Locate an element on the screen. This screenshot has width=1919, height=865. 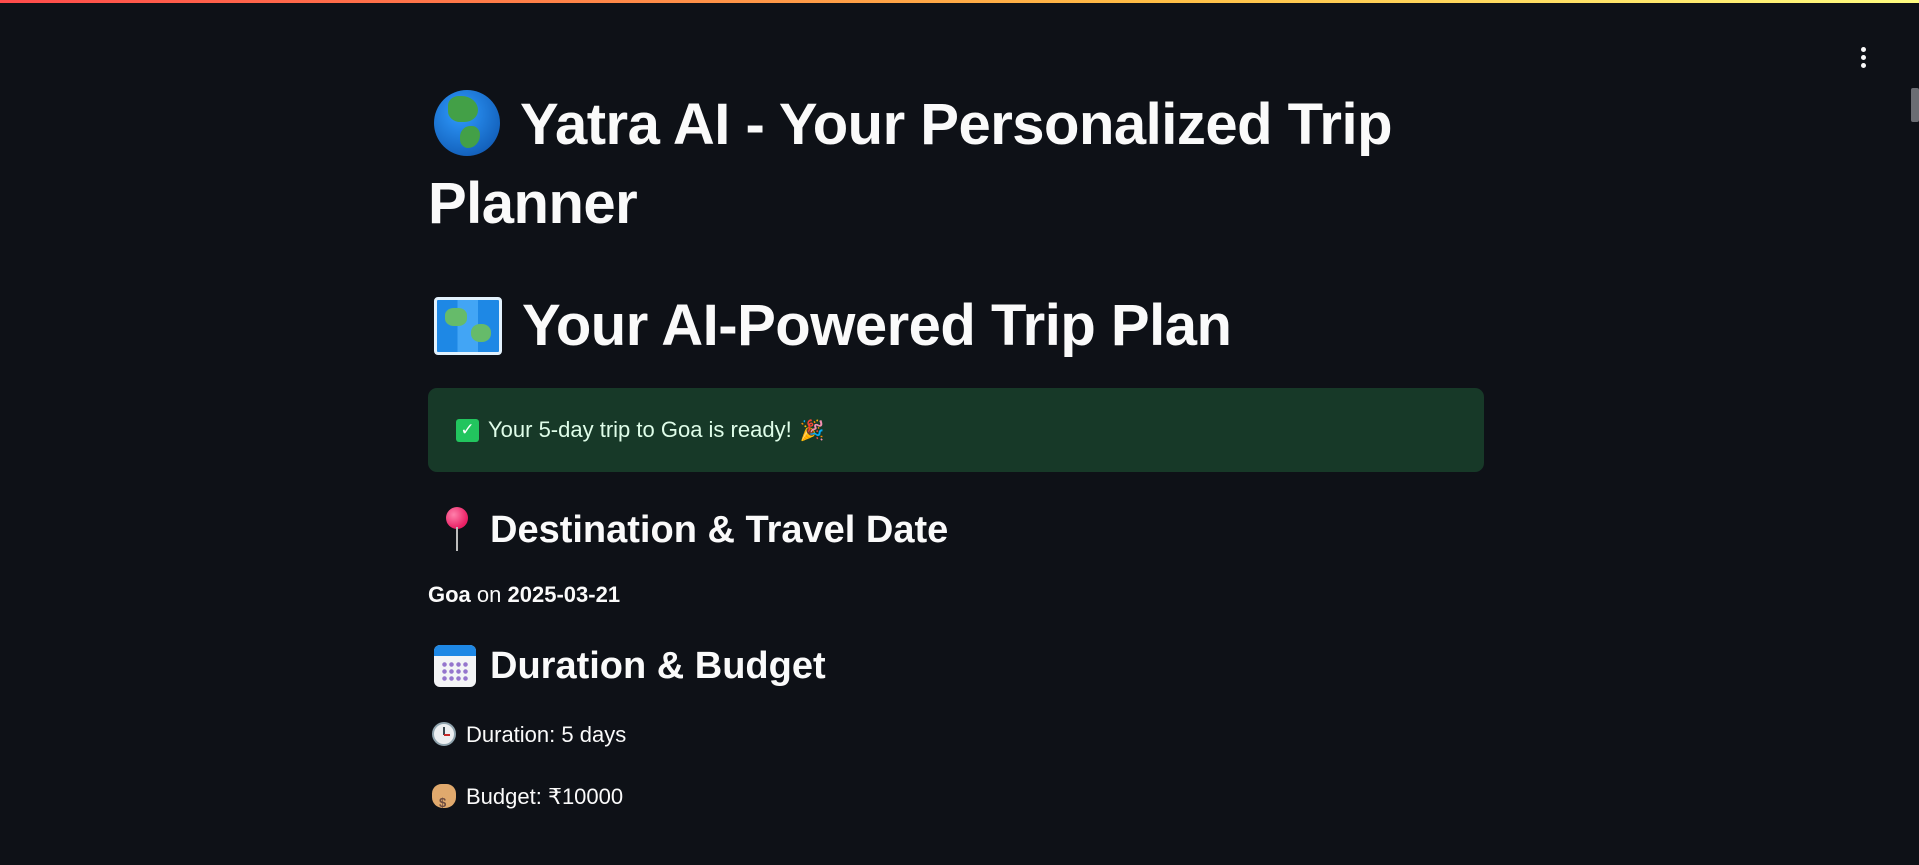
check-icon: ✓ is located at coordinates (467, 430).